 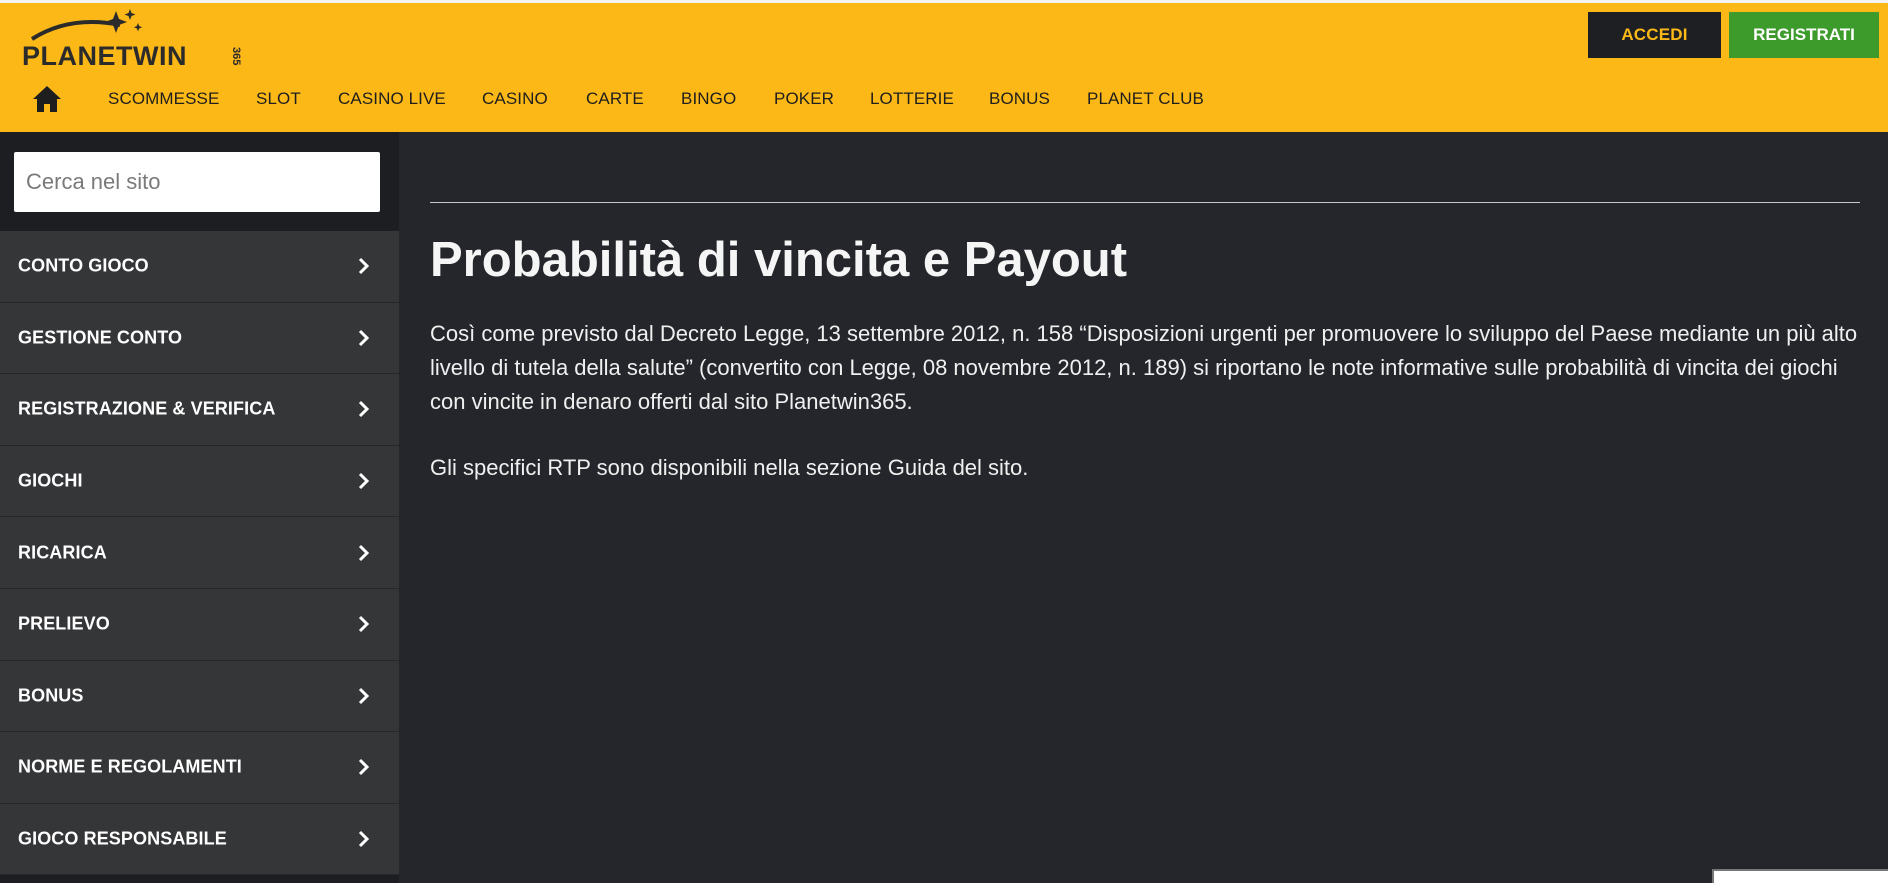 What do you see at coordinates (122, 838) in the screenshot?
I see `sidebar-item-label: GIOCO RESPONSABILE` at bounding box center [122, 838].